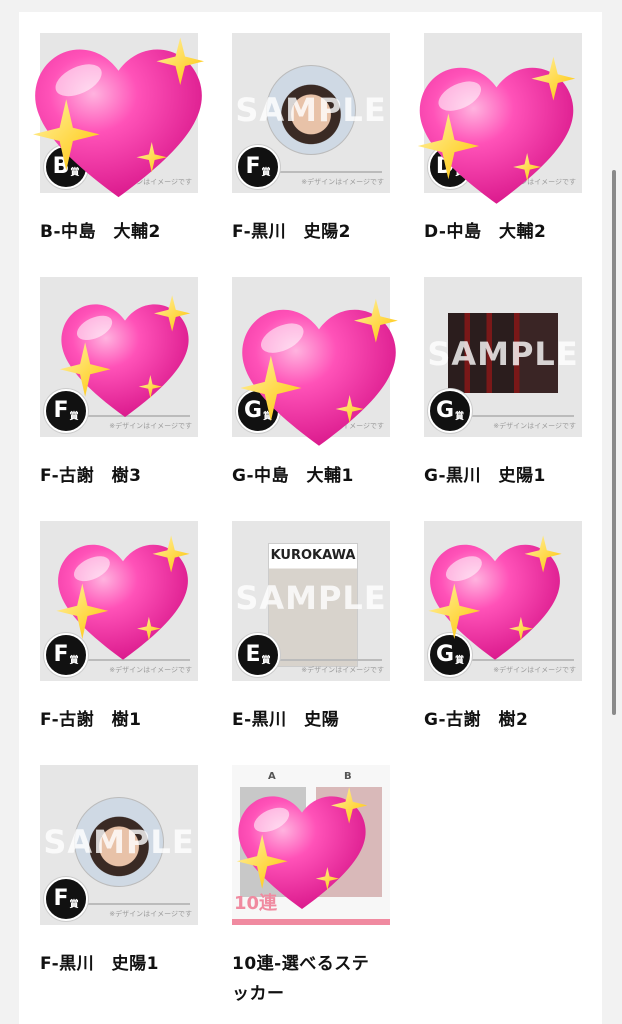 Image resolution: width=622 pixels, height=1024 pixels. I want to click on sticker-bottom-text: 10連, so click(256, 903).